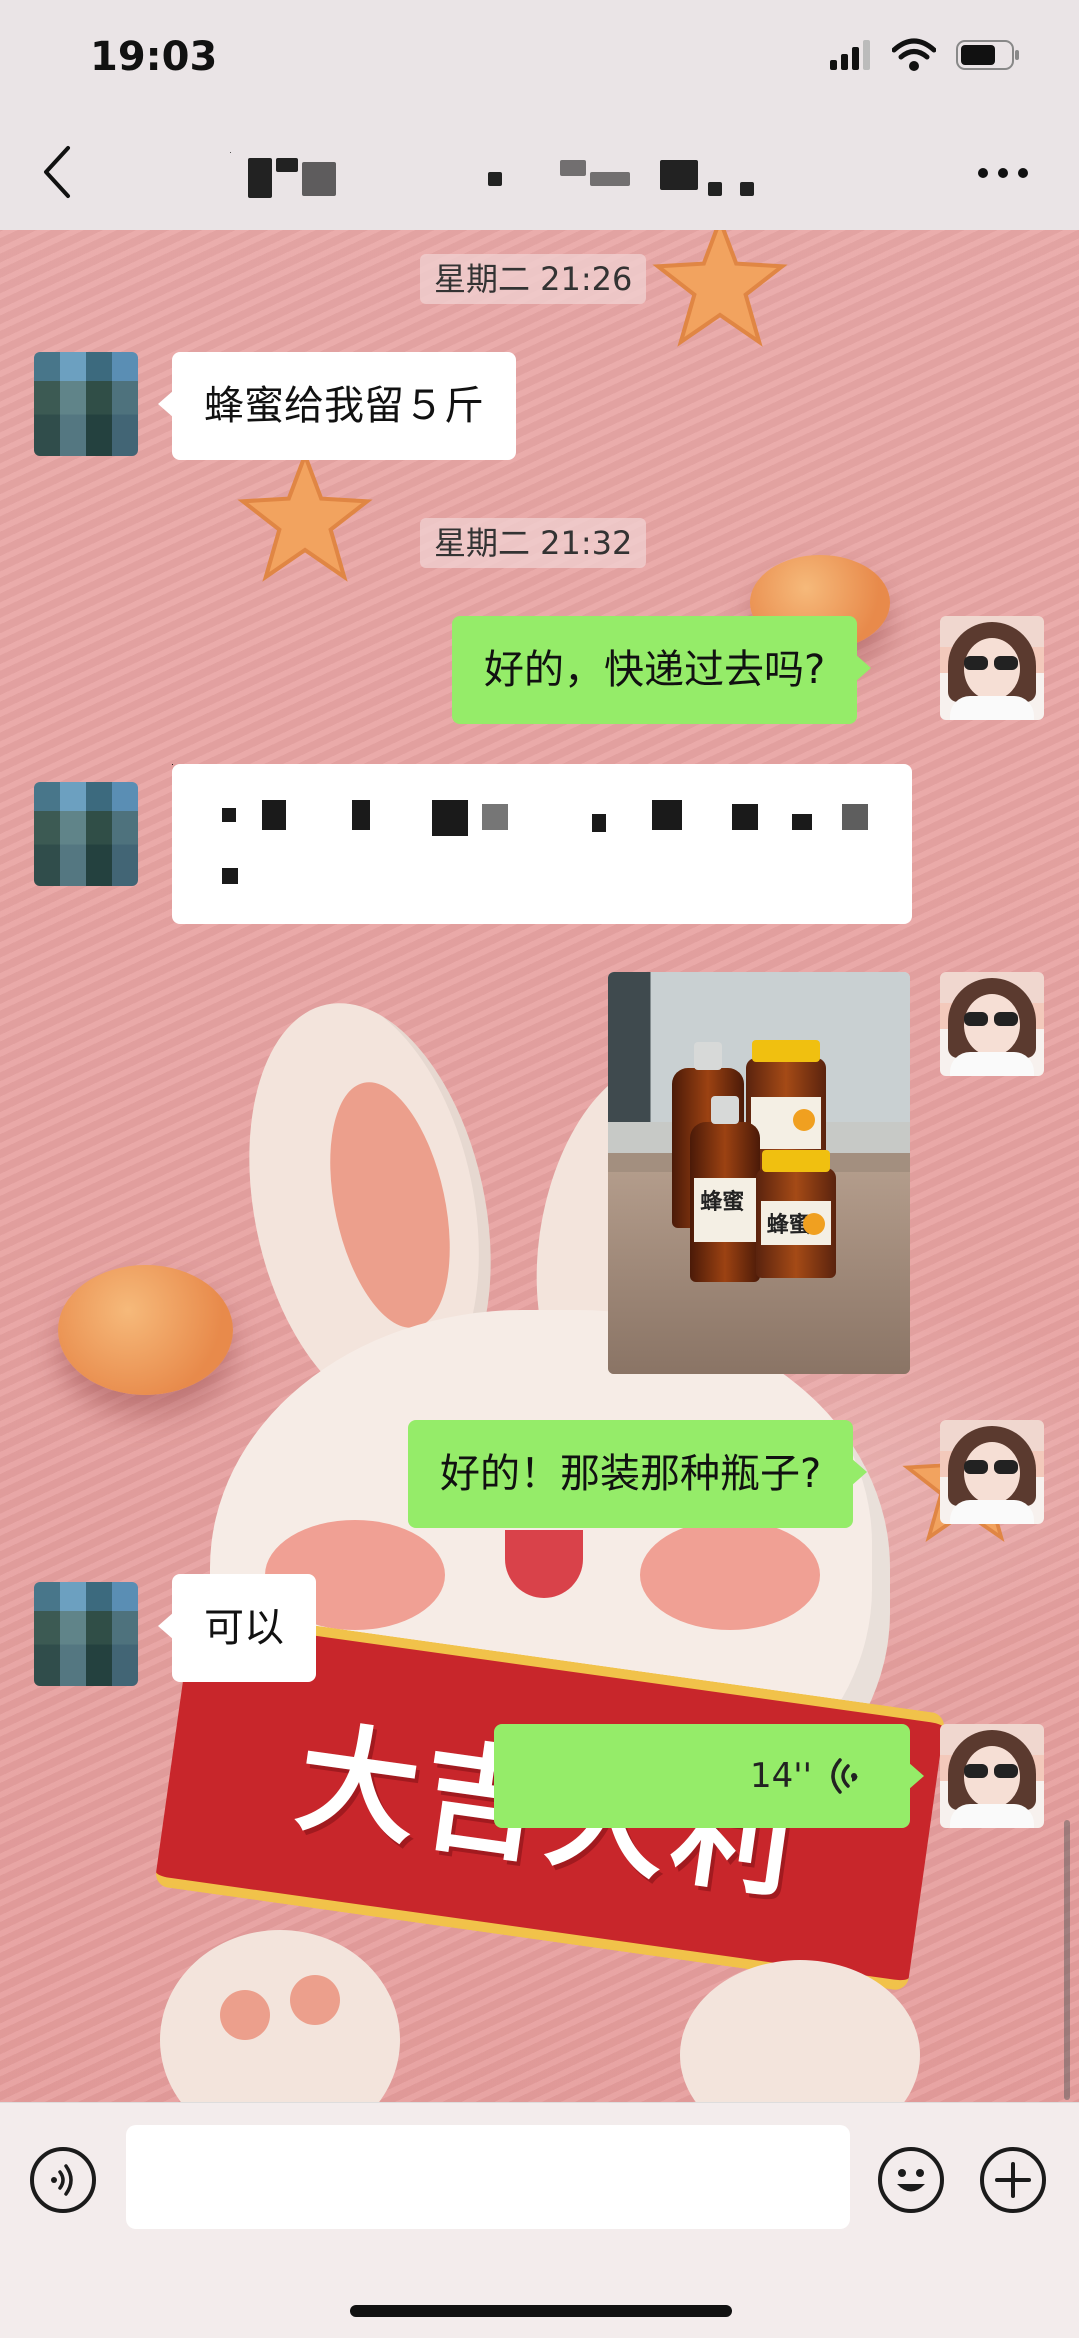 This screenshot has height=2338, width=1079. What do you see at coordinates (542, 844) in the screenshot?
I see `received-message-redacted: ████████████████` at bounding box center [542, 844].